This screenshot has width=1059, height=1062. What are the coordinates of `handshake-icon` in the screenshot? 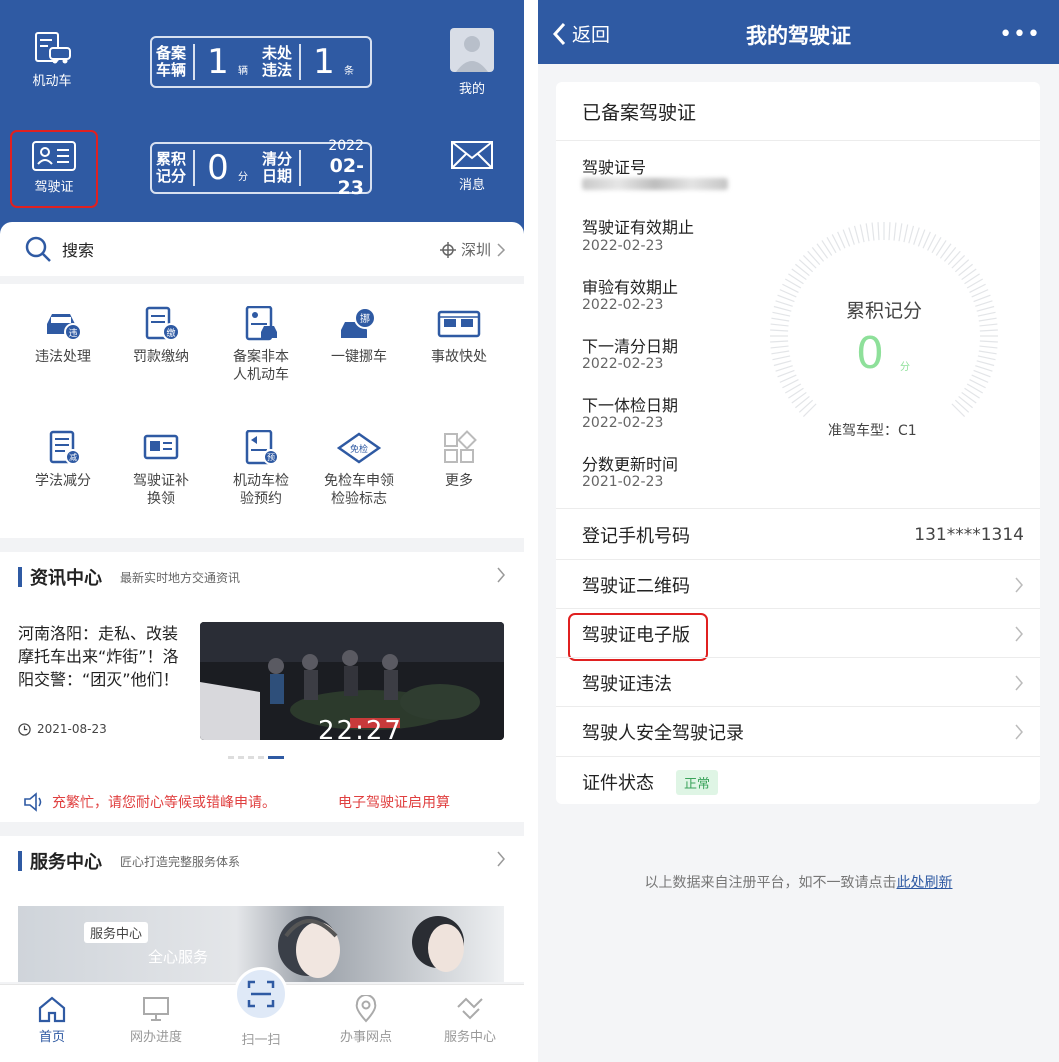 It's located at (470, 1008).